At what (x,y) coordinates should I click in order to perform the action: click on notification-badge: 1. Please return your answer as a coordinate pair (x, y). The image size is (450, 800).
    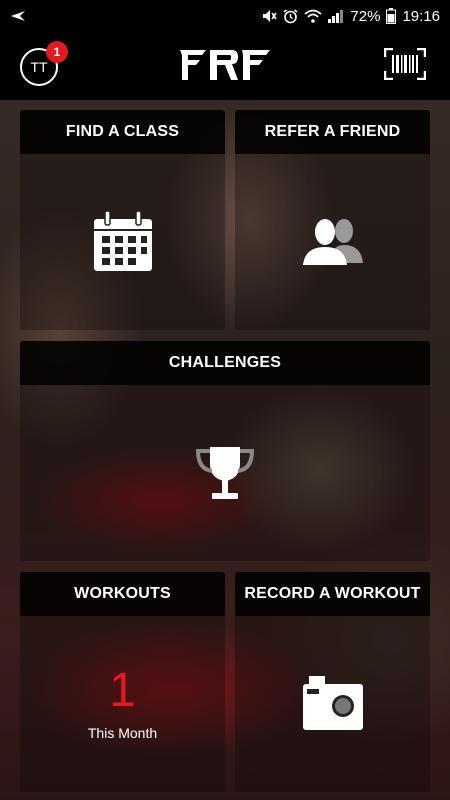
    Looking at the image, I should click on (57, 52).